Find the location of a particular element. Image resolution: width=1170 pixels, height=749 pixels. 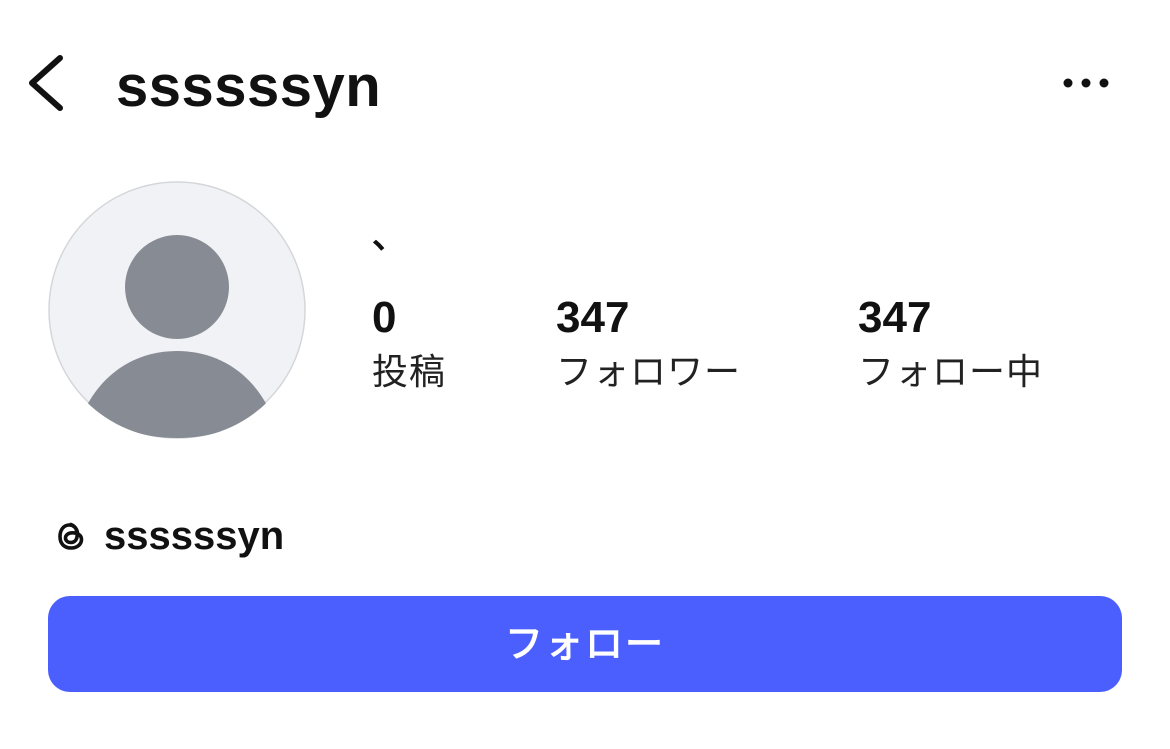

chevron-left-icon is located at coordinates (46, 83).